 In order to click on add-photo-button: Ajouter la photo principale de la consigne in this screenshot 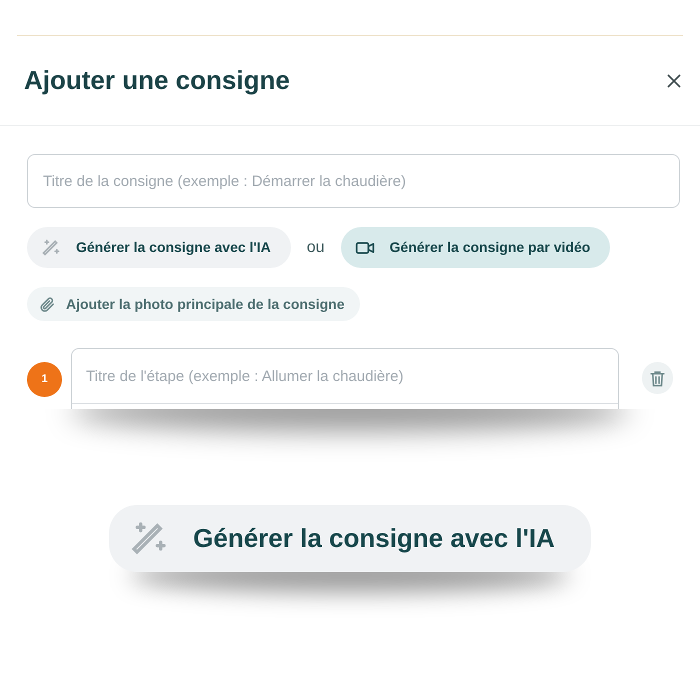, I will do `click(193, 304)`.